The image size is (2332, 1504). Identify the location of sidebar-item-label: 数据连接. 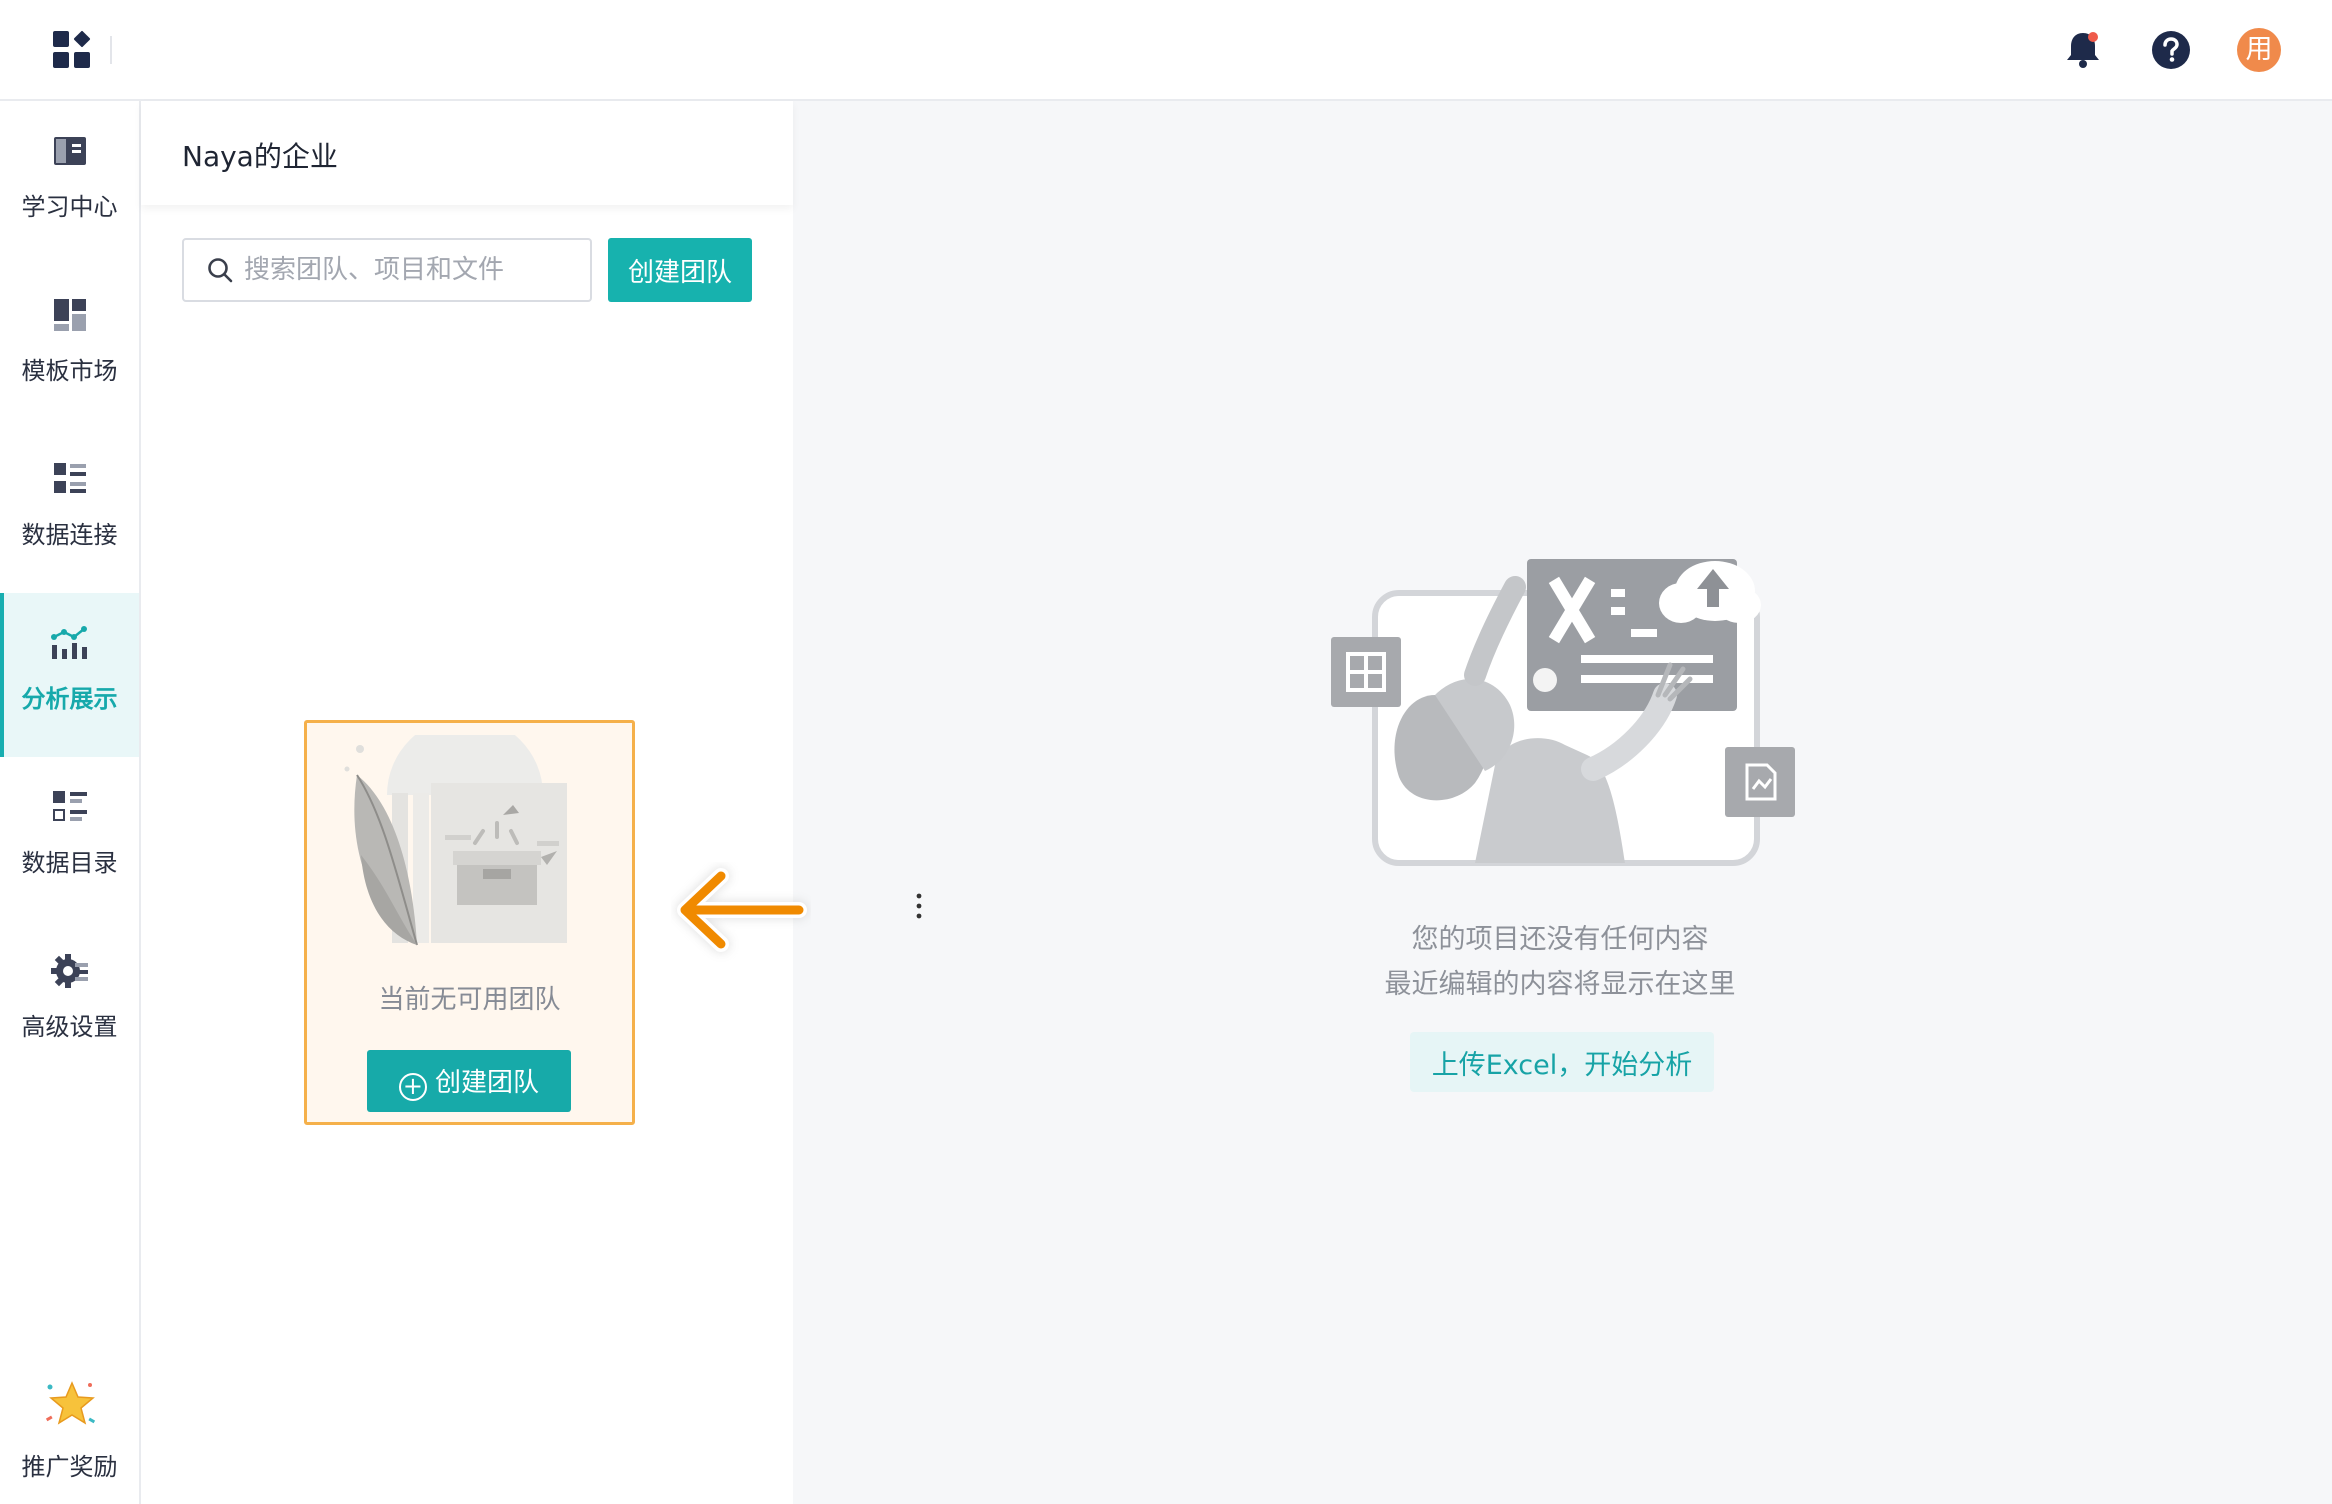
(69, 535).